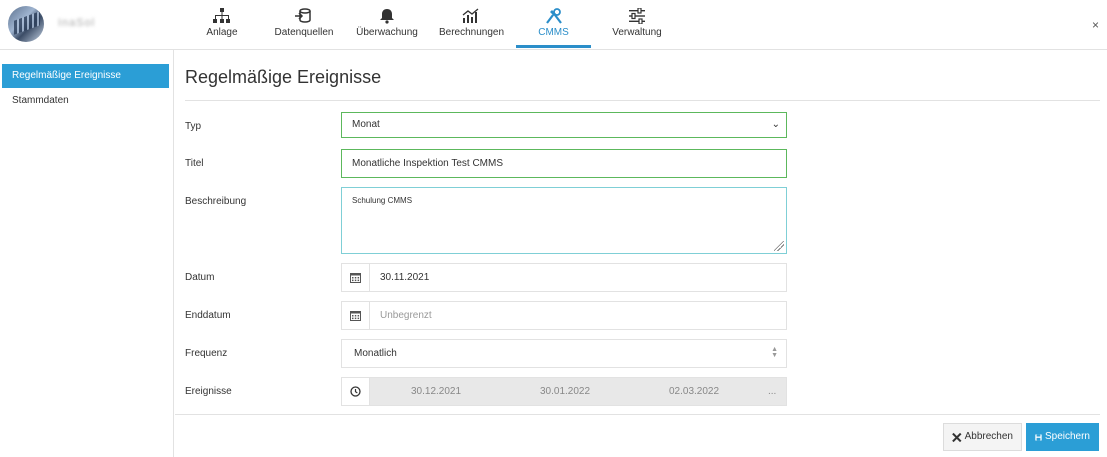 The width and height of the screenshot is (1107, 457). What do you see at coordinates (304, 32) in the screenshot?
I see `tab-label: Datenquellen` at bounding box center [304, 32].